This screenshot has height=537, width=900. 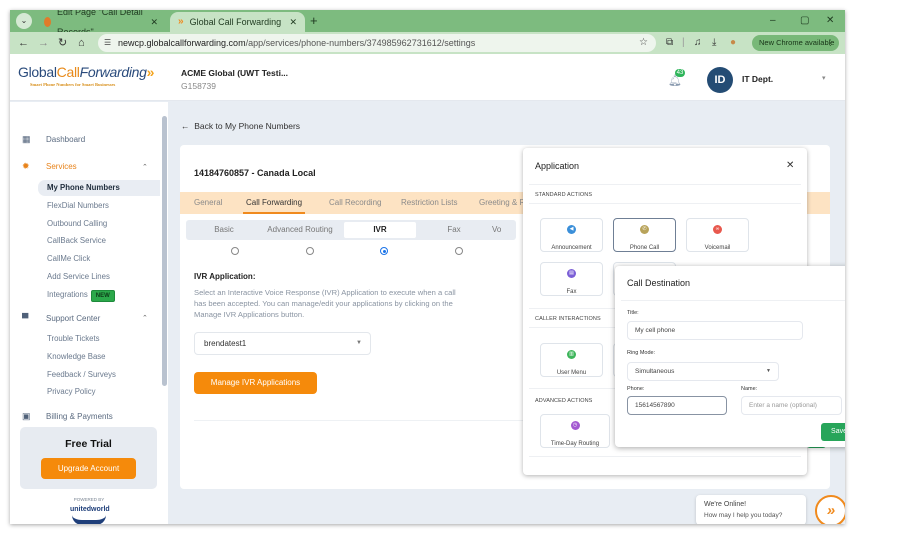 What do you see at coordinates (568, 319) in the screenshot?
I see `section-caller-interactions: CALLER INTERACTIONS` at bounding box center [568, 319].